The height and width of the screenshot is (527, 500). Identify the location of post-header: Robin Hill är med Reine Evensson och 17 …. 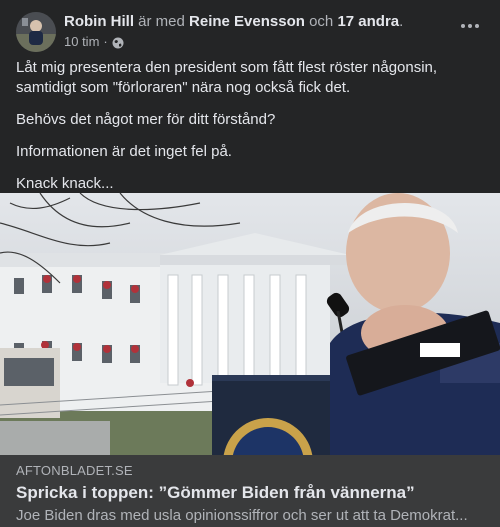
(250, 32).